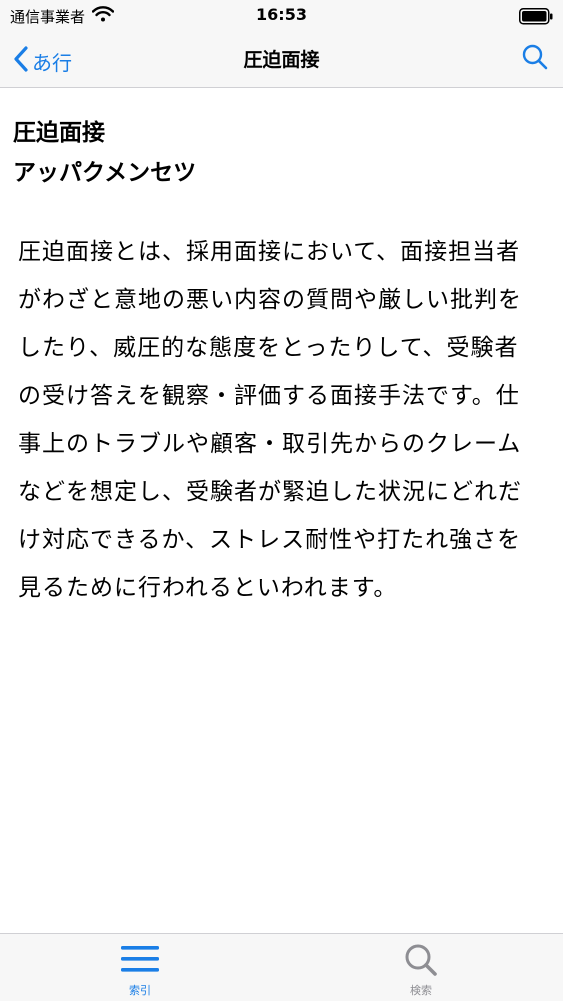 This screenshot has height=1001, width=563. I want to click on search-button, so click(535, 59).